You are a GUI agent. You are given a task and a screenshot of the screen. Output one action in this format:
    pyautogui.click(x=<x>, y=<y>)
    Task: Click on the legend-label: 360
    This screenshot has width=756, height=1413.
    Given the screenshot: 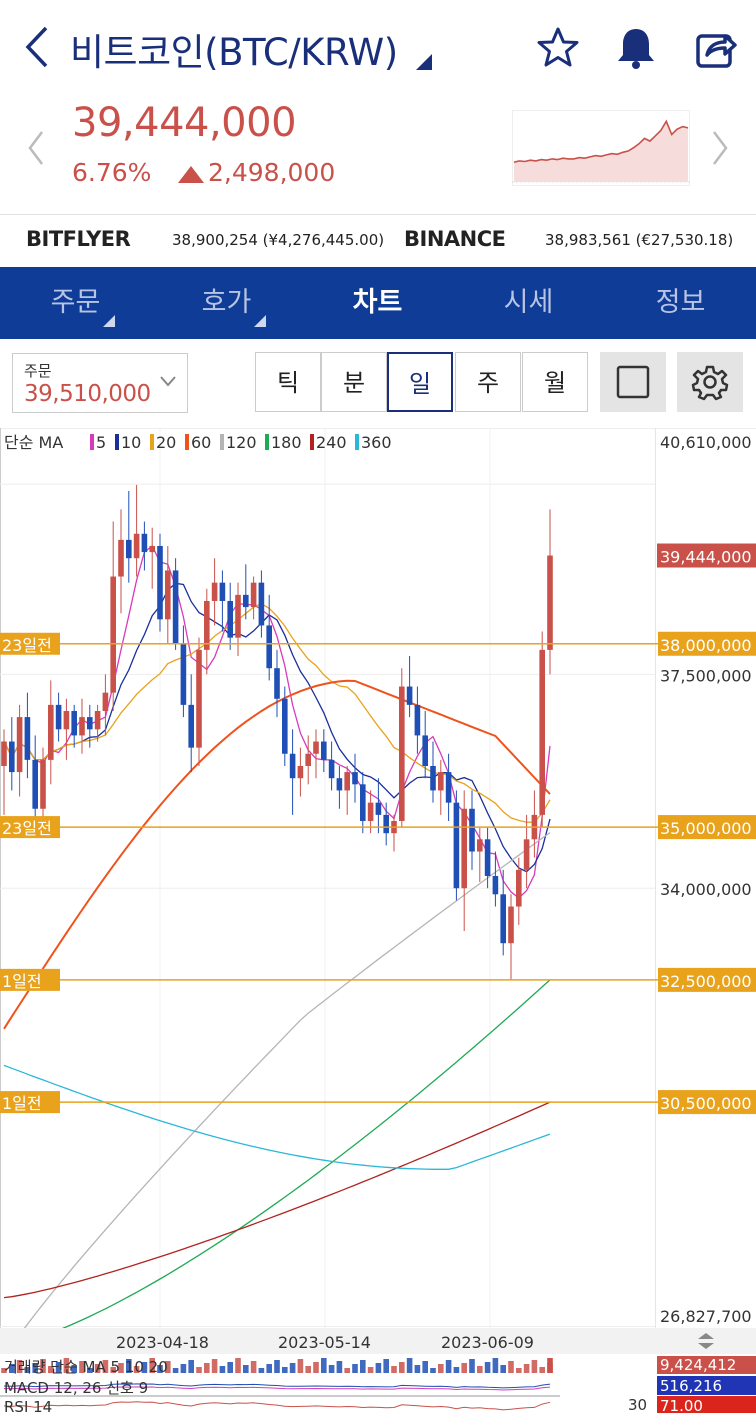 What is the action you would take?
    pyautogui.click(x=376, y=442)
    